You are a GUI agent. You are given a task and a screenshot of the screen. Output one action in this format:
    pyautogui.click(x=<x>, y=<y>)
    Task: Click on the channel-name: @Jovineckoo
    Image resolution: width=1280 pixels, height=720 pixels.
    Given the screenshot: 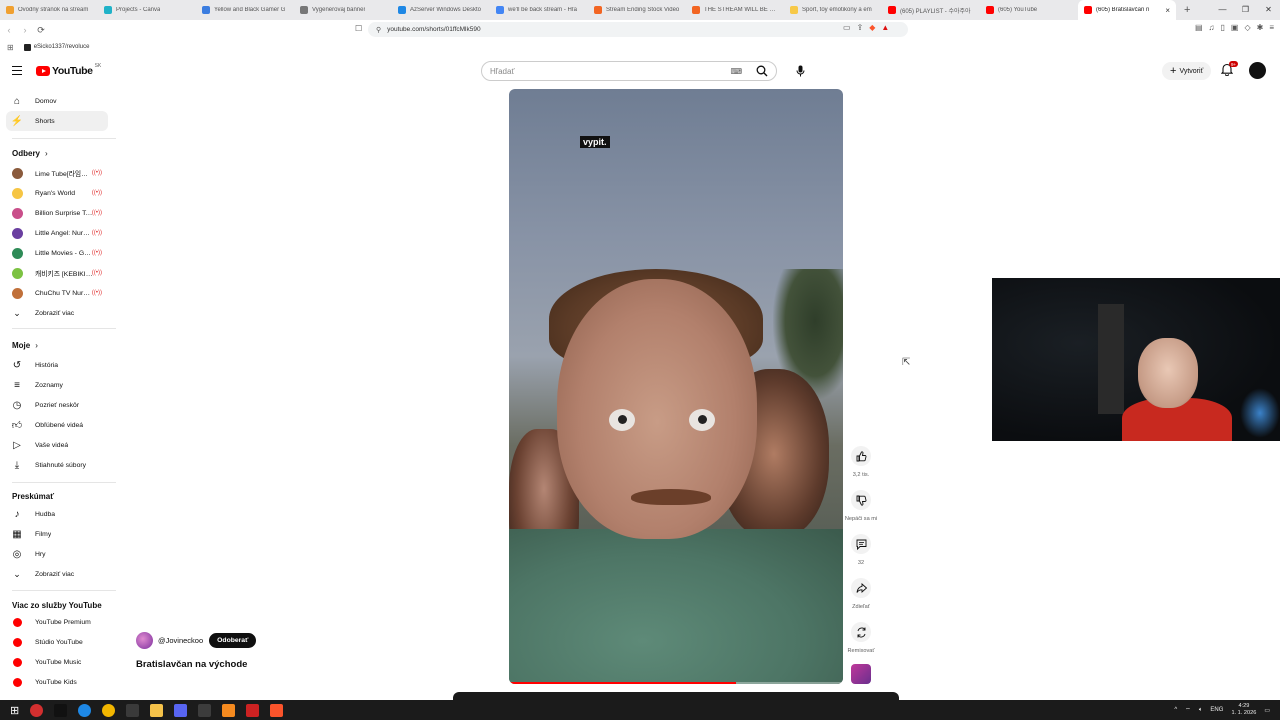 What is the action you would take?
    pyautogui.click(x=180, y=640)
    